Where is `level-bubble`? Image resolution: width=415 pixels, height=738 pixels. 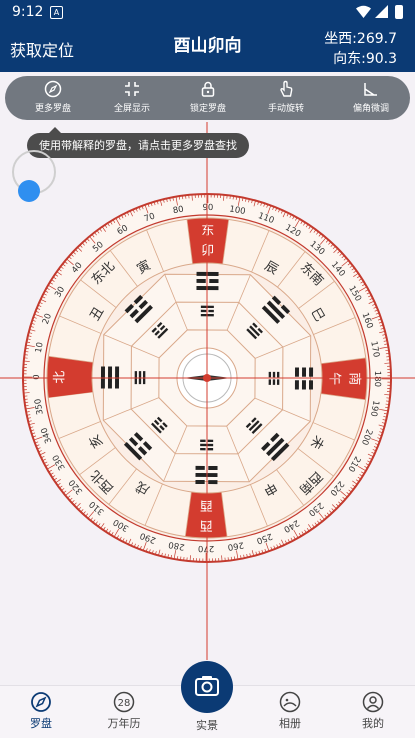 level-bubble is located at coordinates (29, 191).